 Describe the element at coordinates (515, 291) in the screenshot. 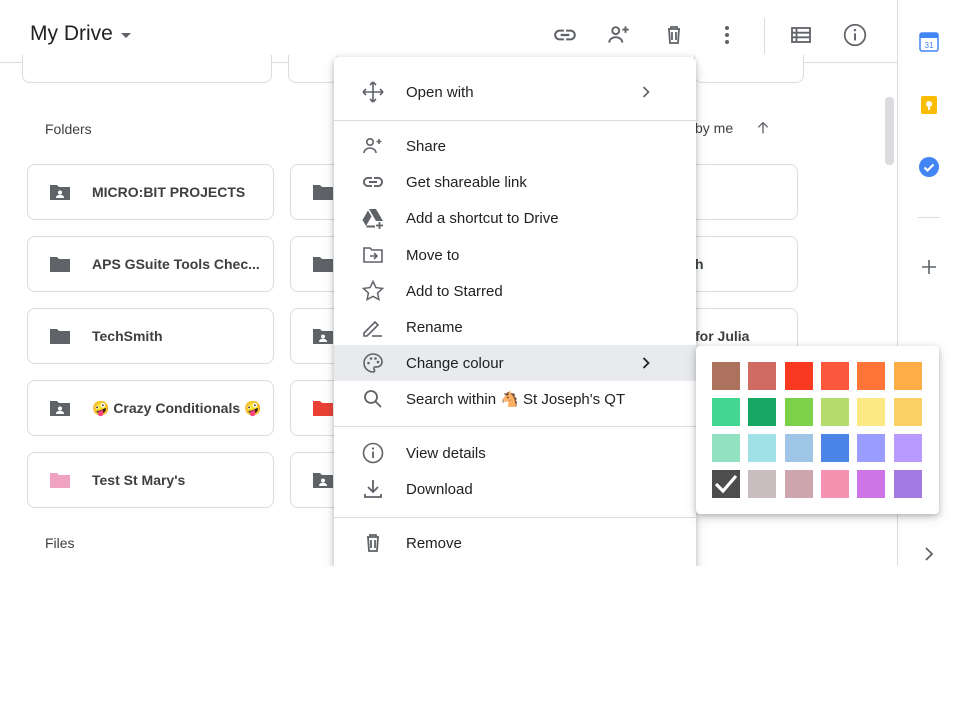

I see `menu-item-add-starred: Add to Starred` at that location.